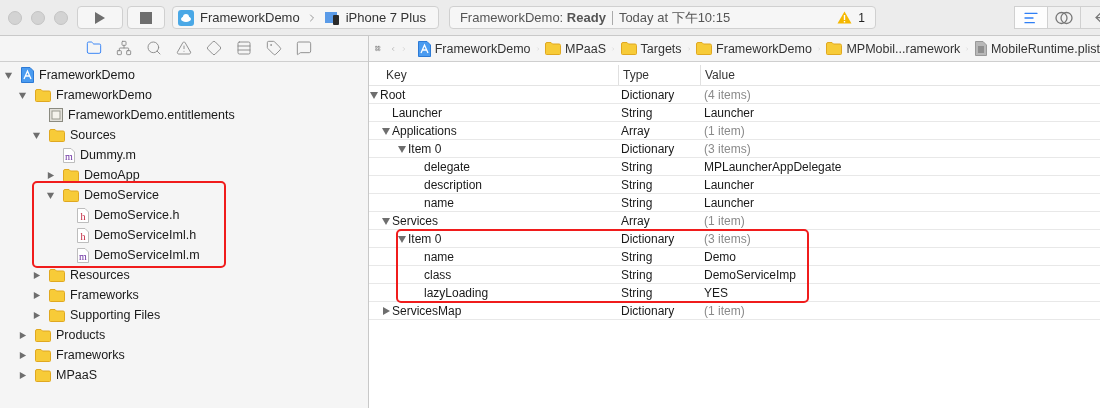  I want to click on navigator-item: Sources, so click(74, 135).